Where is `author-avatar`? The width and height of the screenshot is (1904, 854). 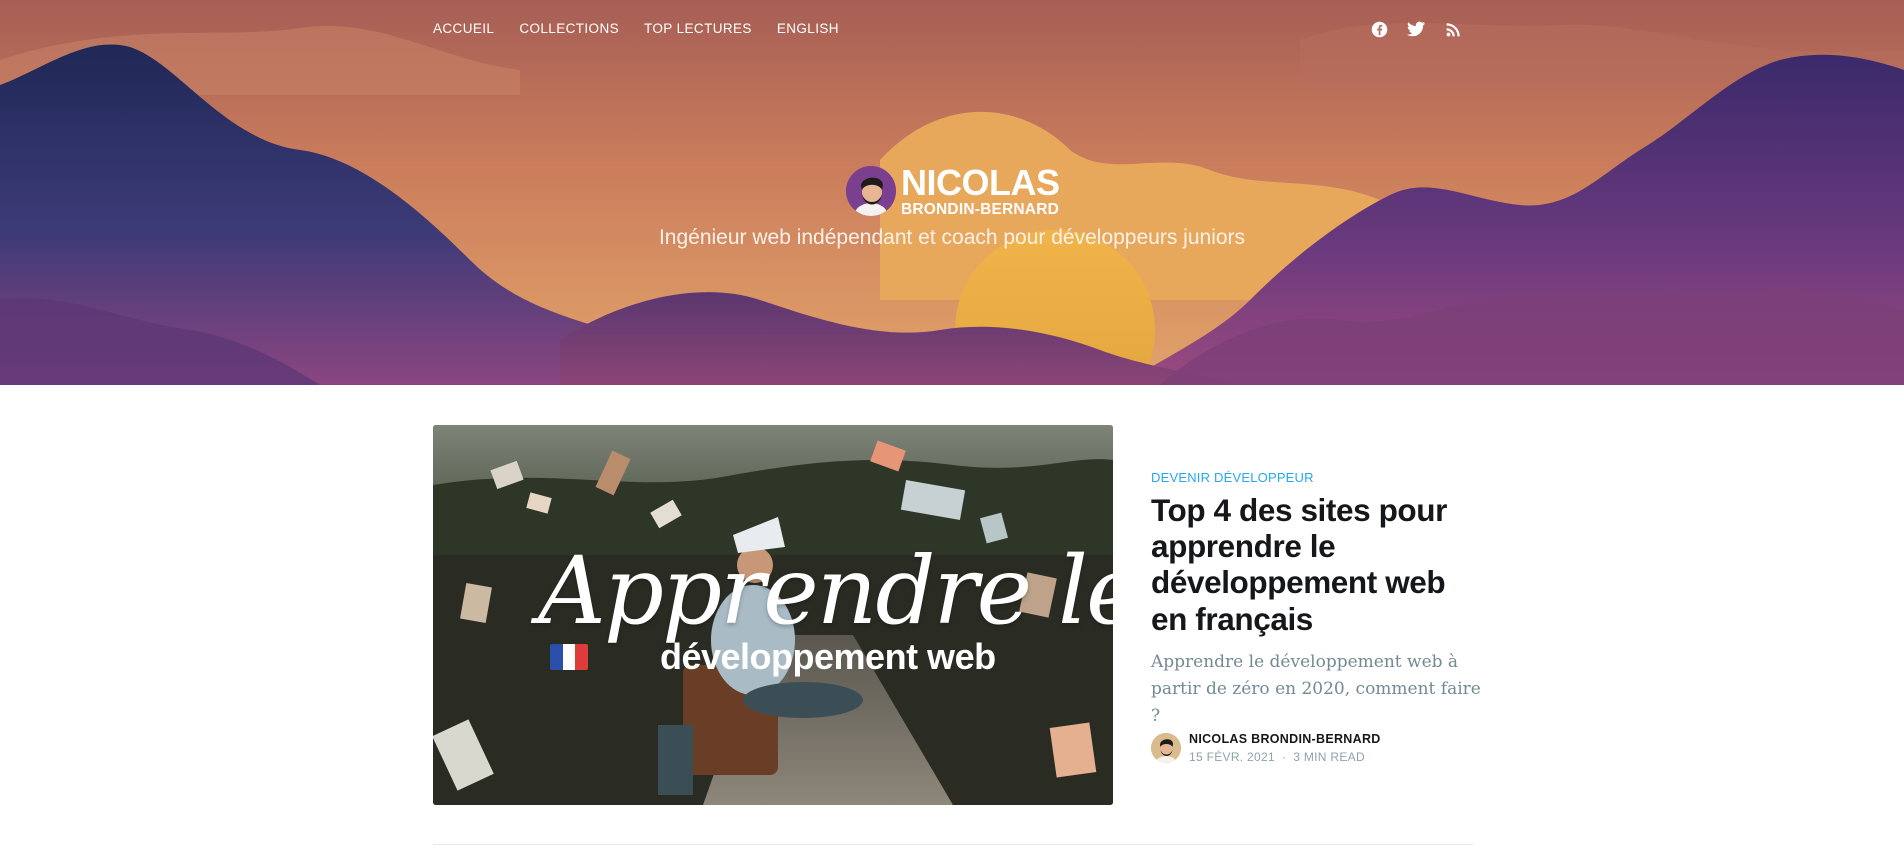 author-avatar is located at coordinates (1166, 748).